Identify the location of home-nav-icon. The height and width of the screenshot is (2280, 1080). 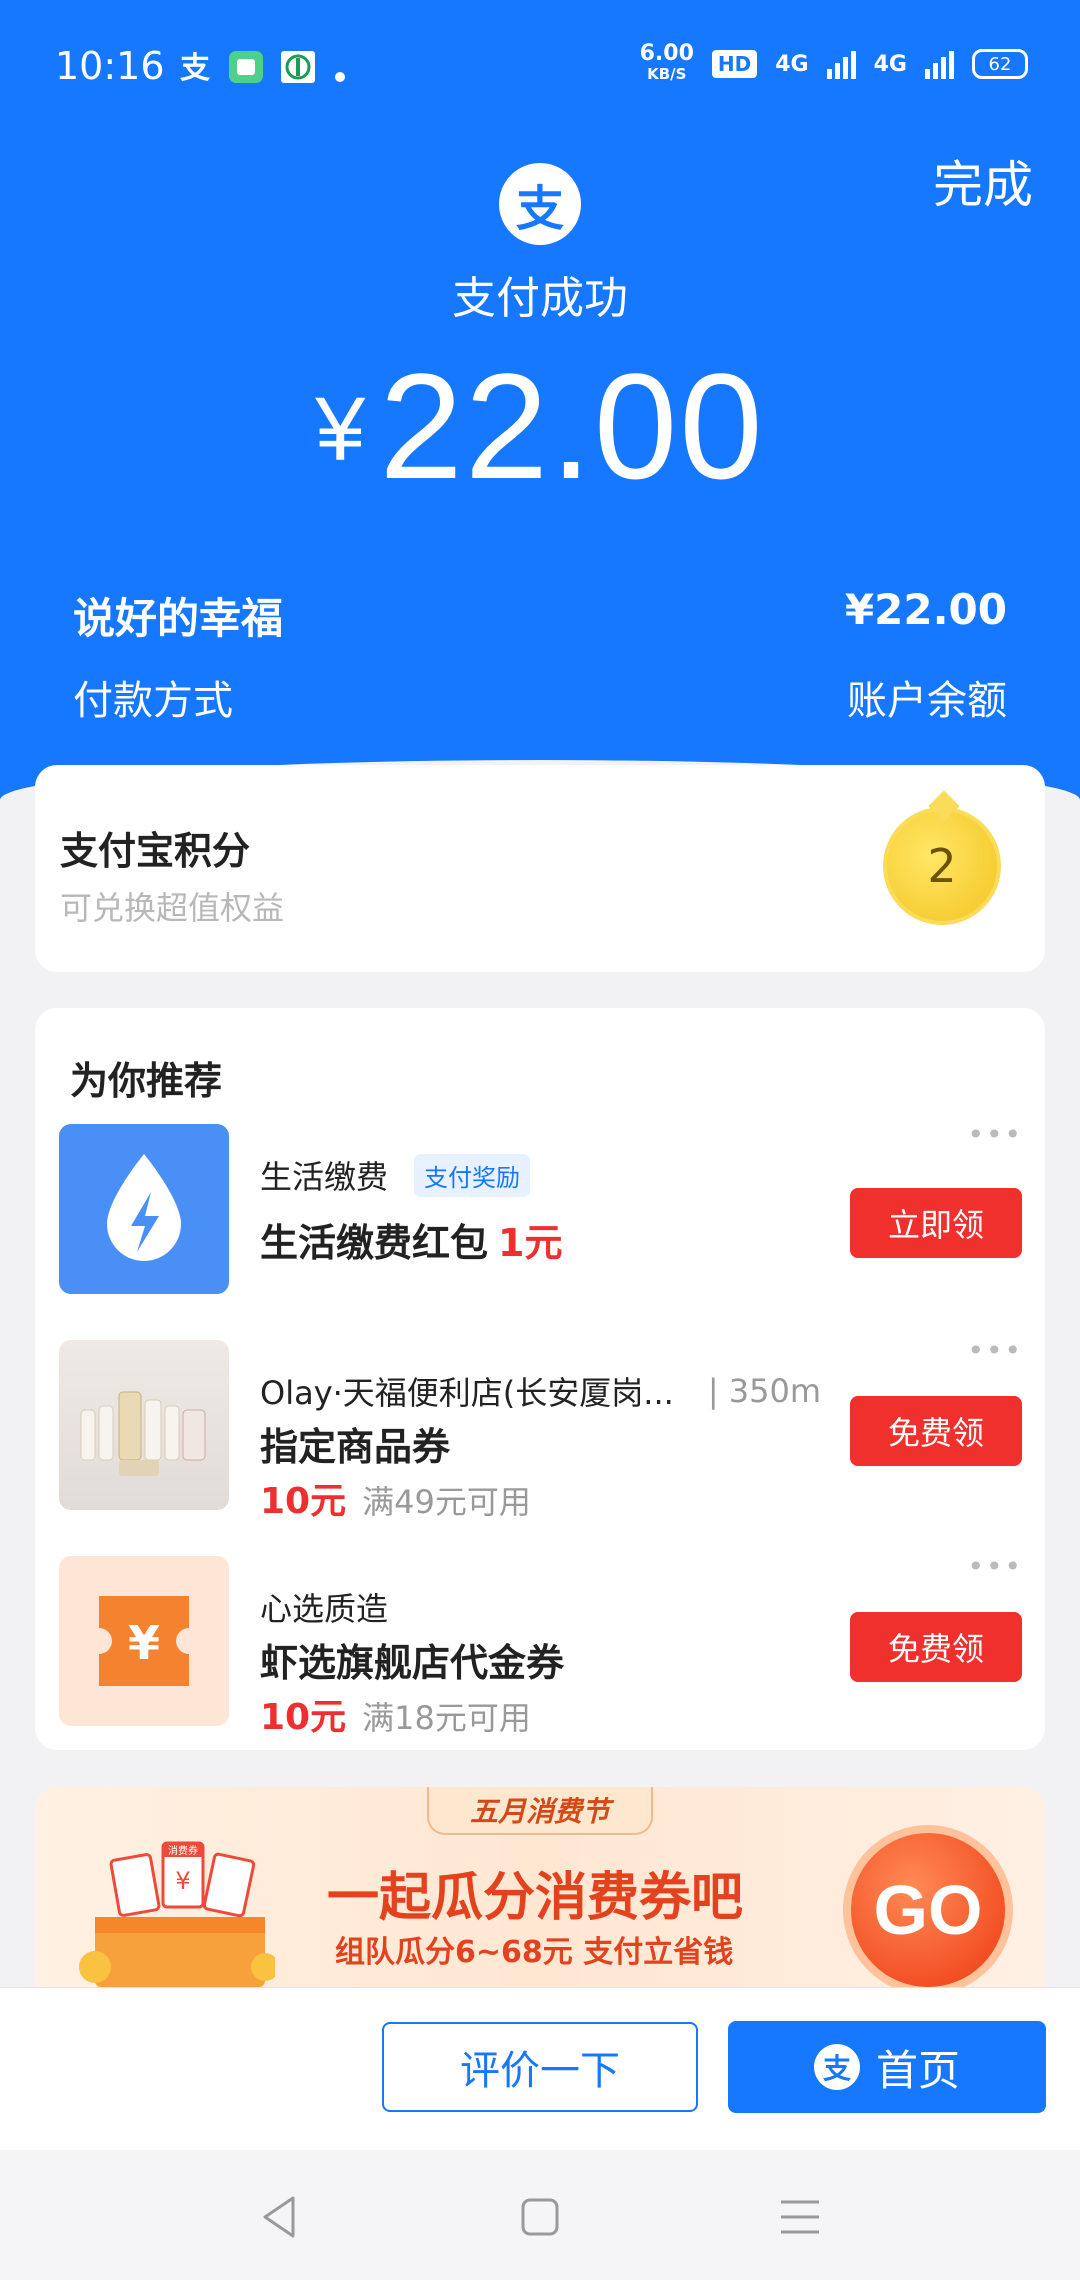
(540, 2217).